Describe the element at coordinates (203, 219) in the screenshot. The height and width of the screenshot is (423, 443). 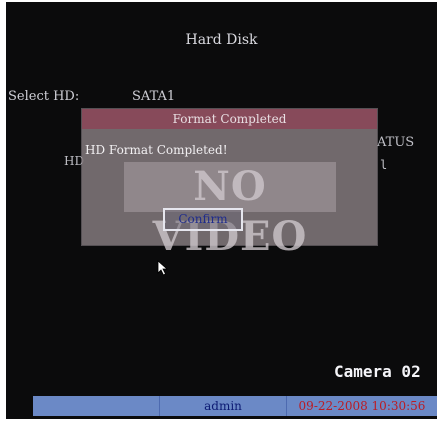
I see `confirm-button: Confirm` at that location.